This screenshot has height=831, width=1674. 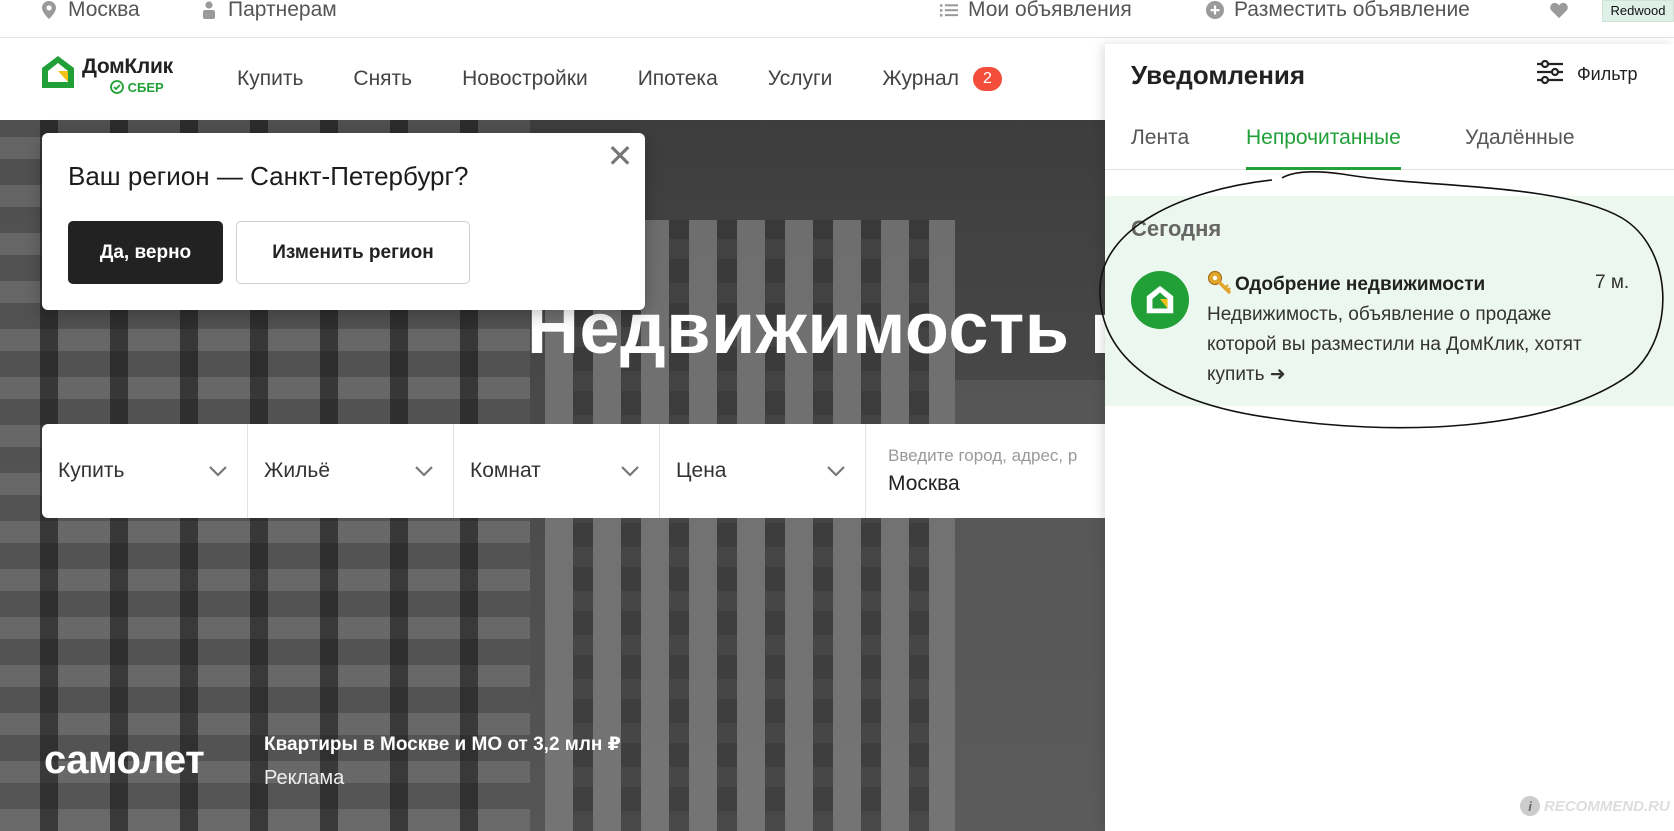 I want to click on deal-type-select: Купить, so click(x=145, y=471).